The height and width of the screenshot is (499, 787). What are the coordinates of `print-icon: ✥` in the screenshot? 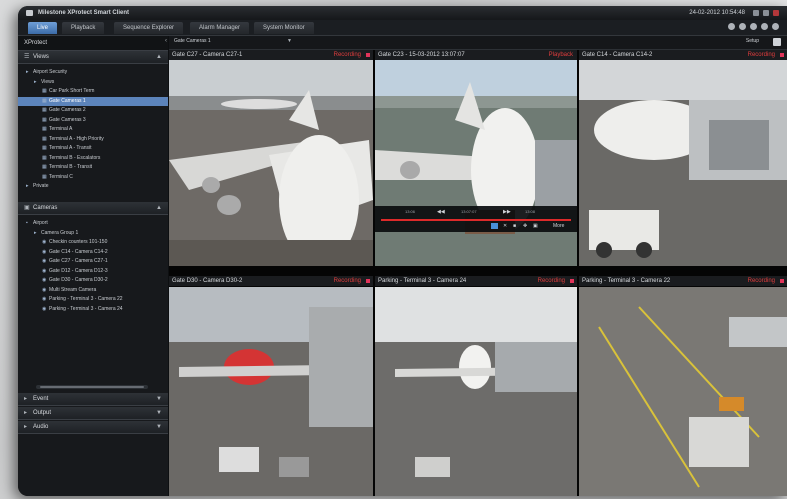 It's located at (525, 226).